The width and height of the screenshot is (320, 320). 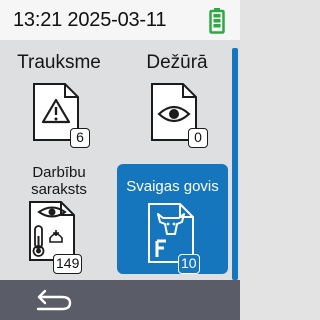 I want to click on tile-task-list-label: Darbību saraksts, so click(x=59, y=181).